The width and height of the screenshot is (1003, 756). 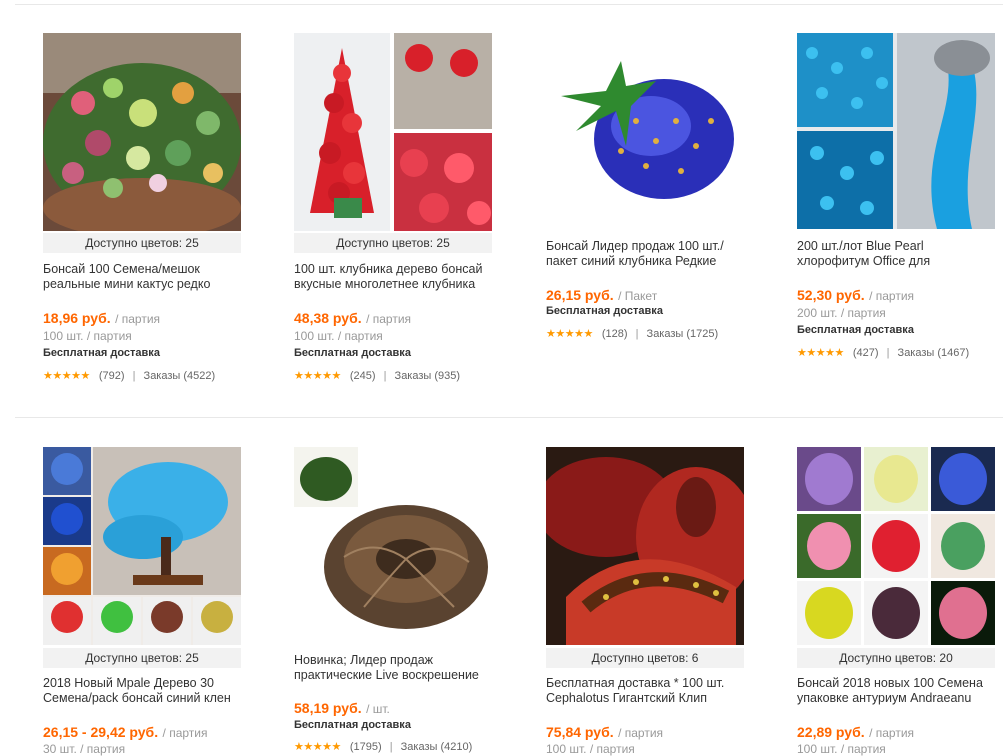 I want to click on product-price: 22,89 руб., so click(x=831, y=732).